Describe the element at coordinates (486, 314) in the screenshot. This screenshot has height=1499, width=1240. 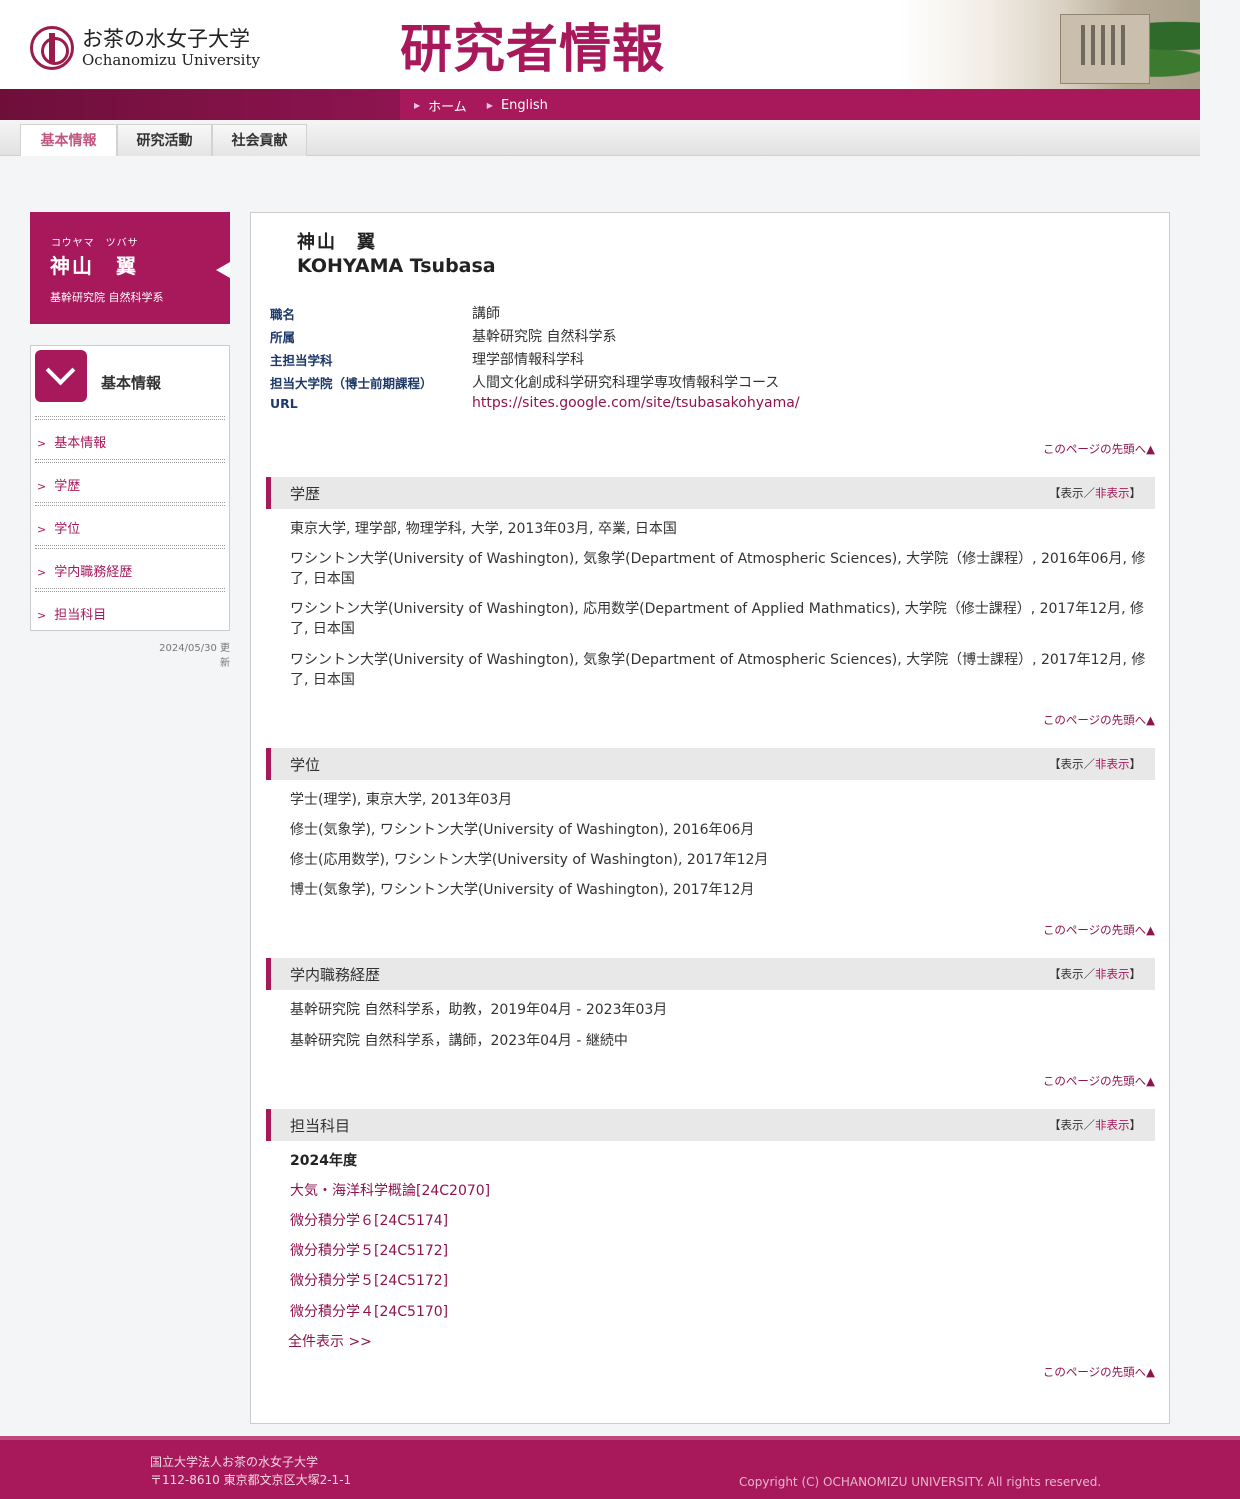
I see `info-value-title: 講師` at that location.